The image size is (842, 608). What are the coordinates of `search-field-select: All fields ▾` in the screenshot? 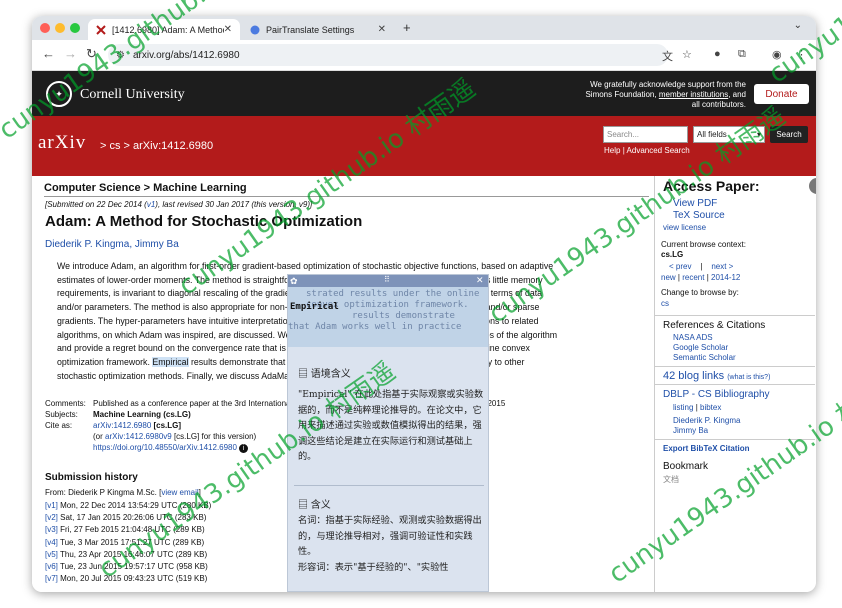 It's located at (729, 134).